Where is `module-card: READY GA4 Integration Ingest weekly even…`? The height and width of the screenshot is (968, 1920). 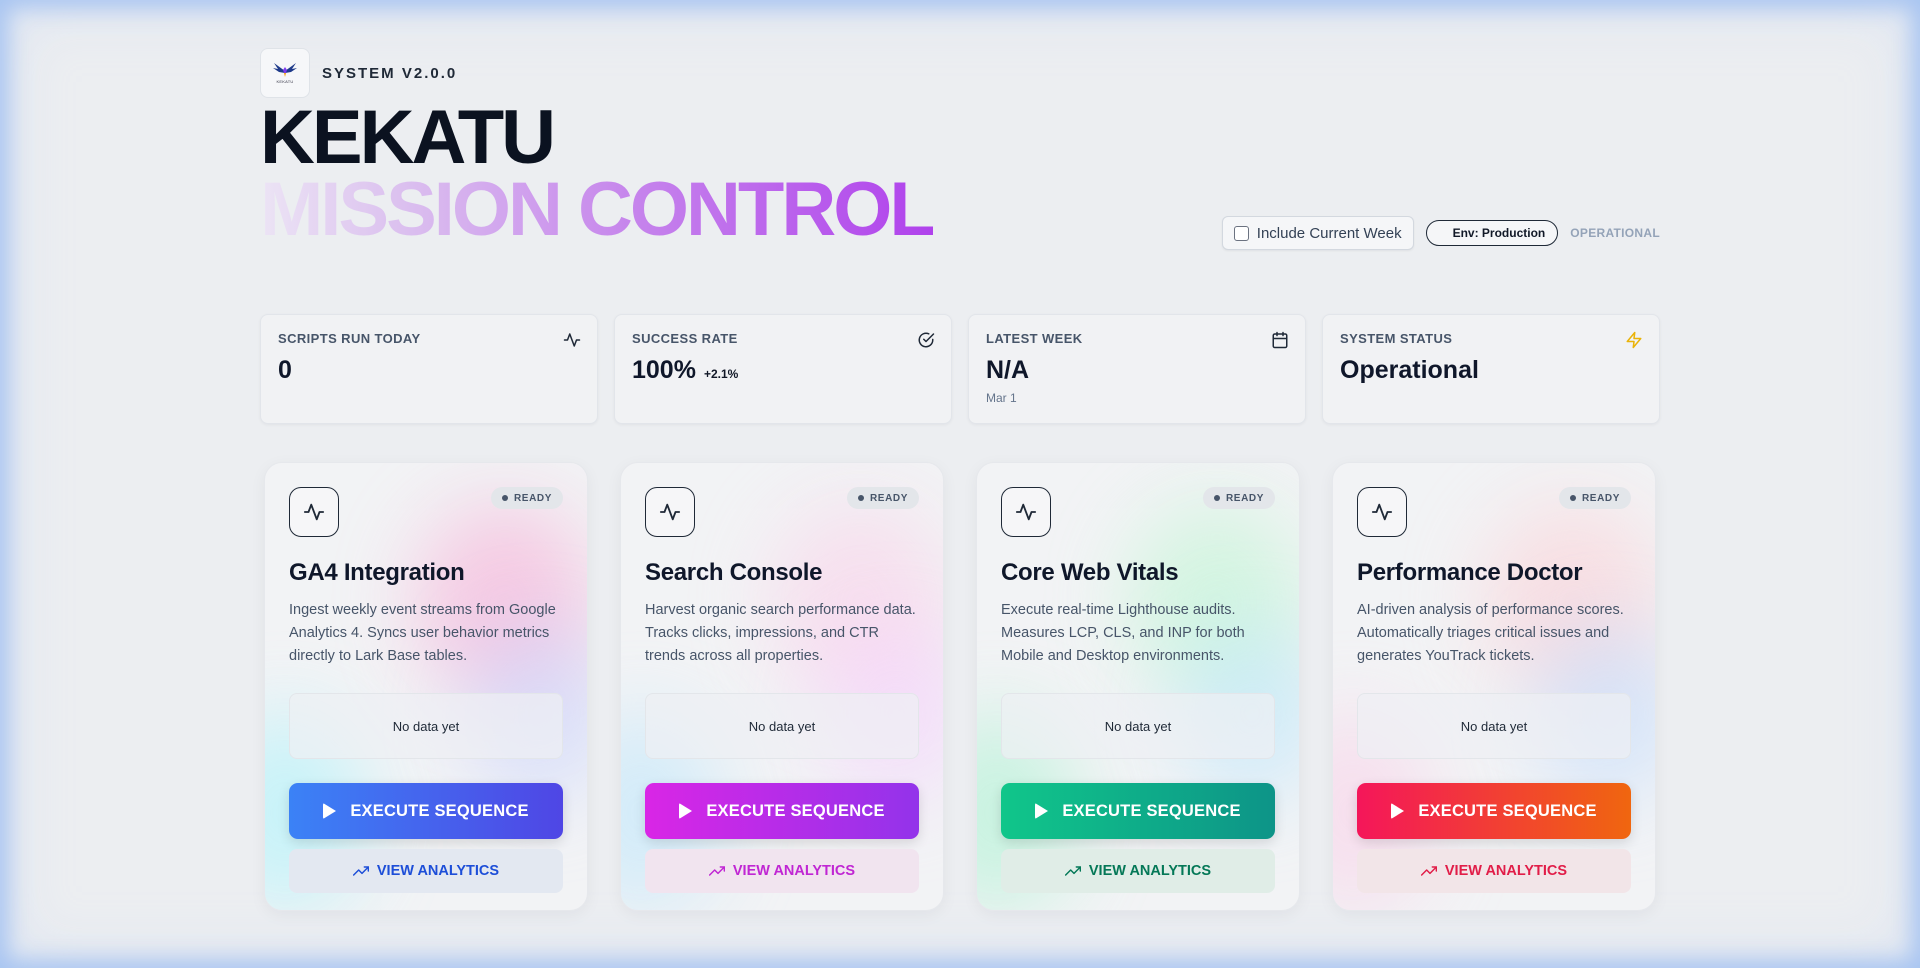 module-card: READY GA4 Integration Ingest weekly even… is located at coordinates (426, 686).